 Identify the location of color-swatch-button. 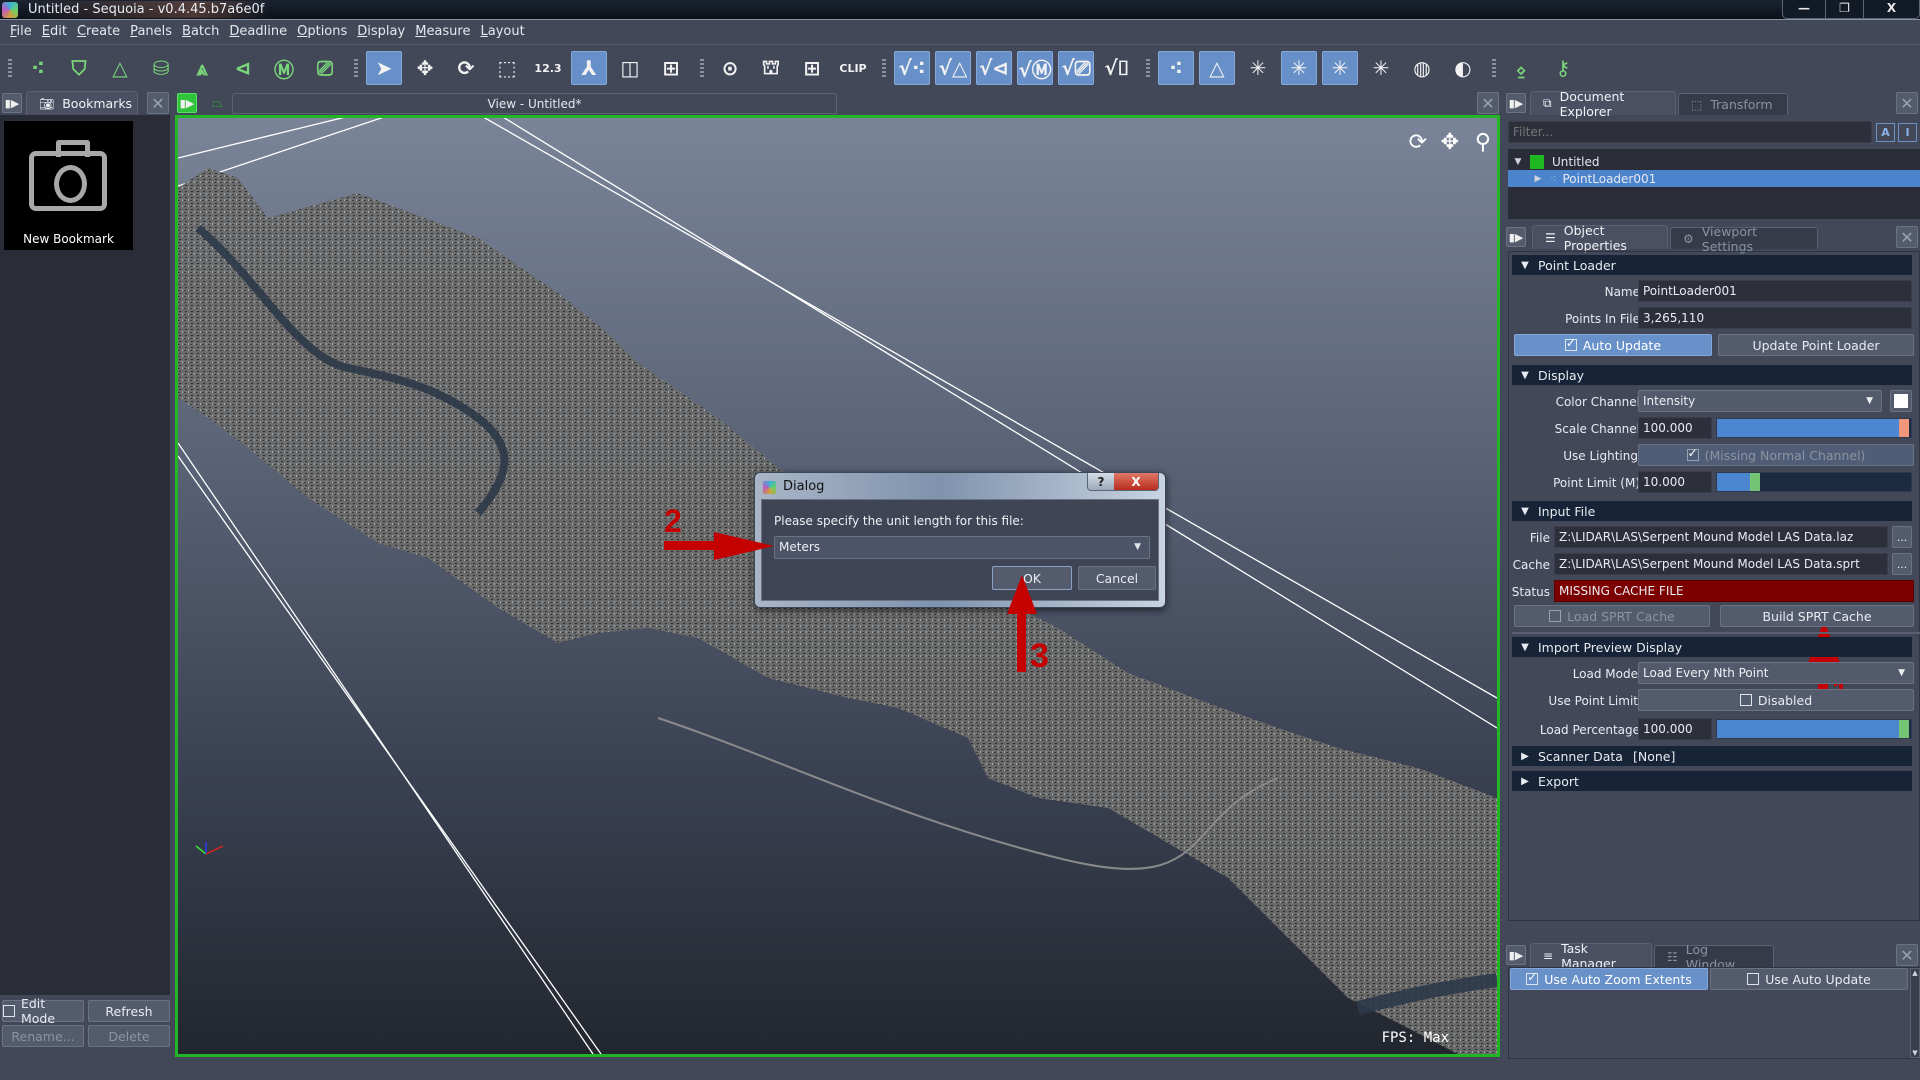
(1901, 401).